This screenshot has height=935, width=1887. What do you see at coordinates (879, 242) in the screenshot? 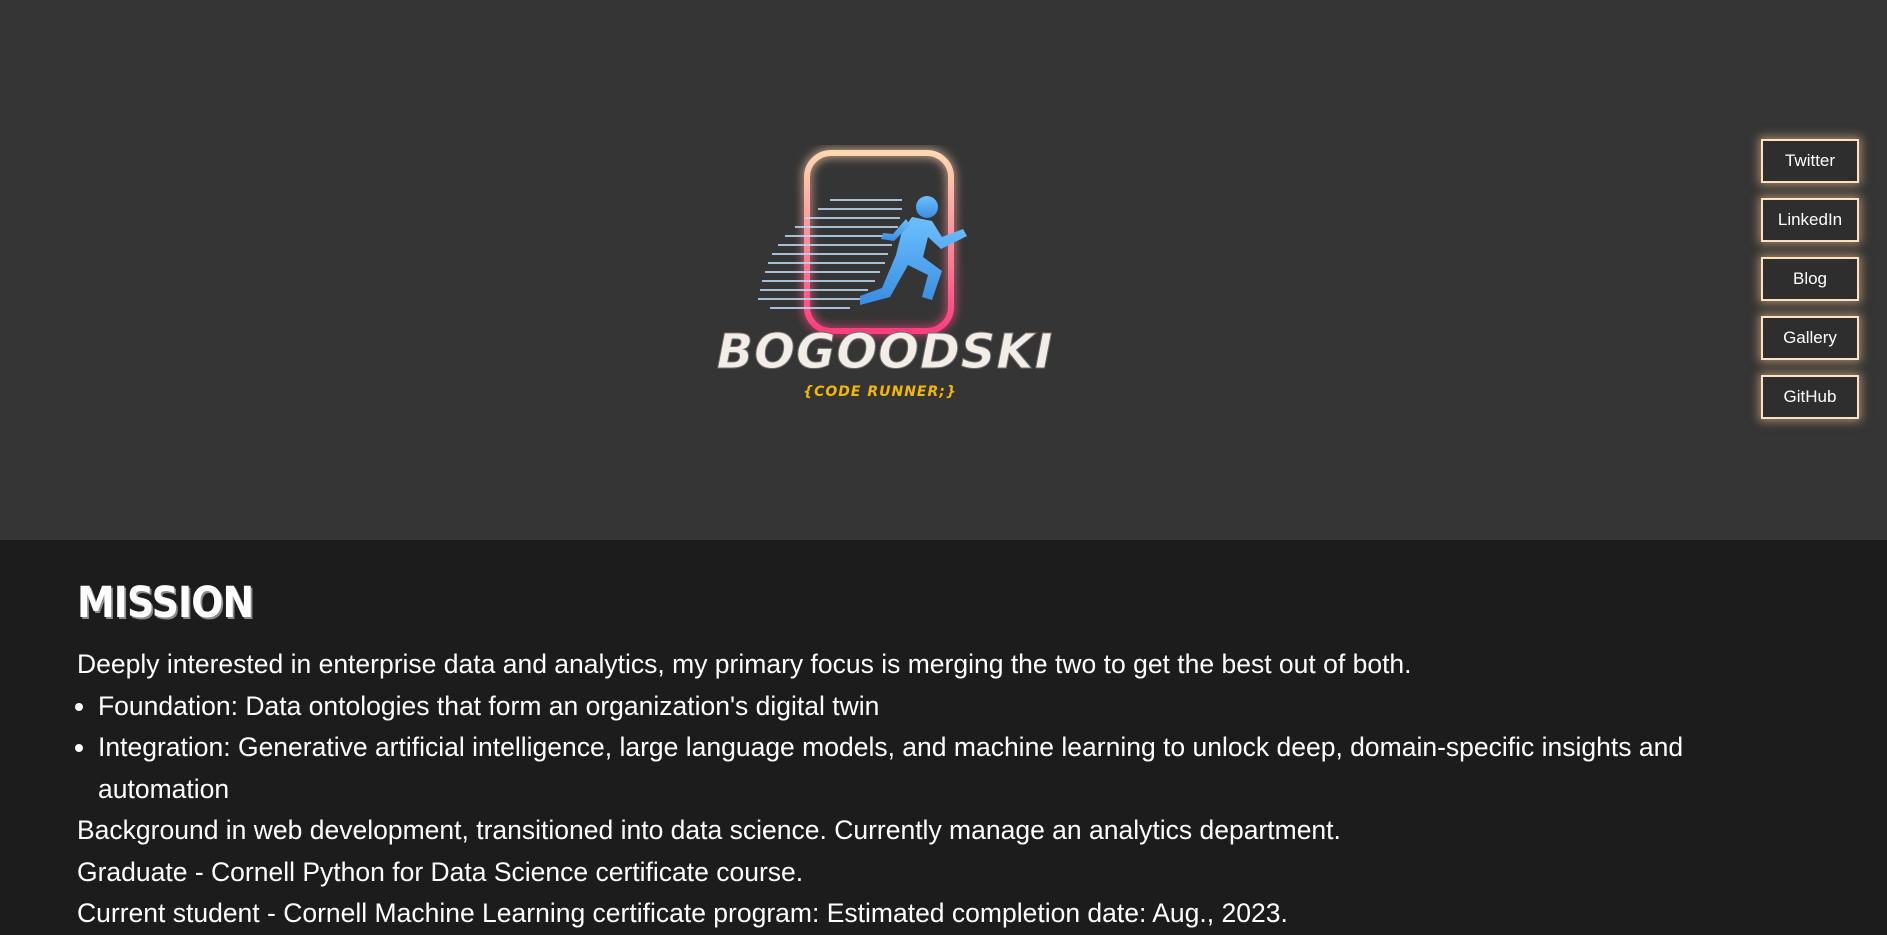
I see `logo-frame` at bounding box center [879, 242].